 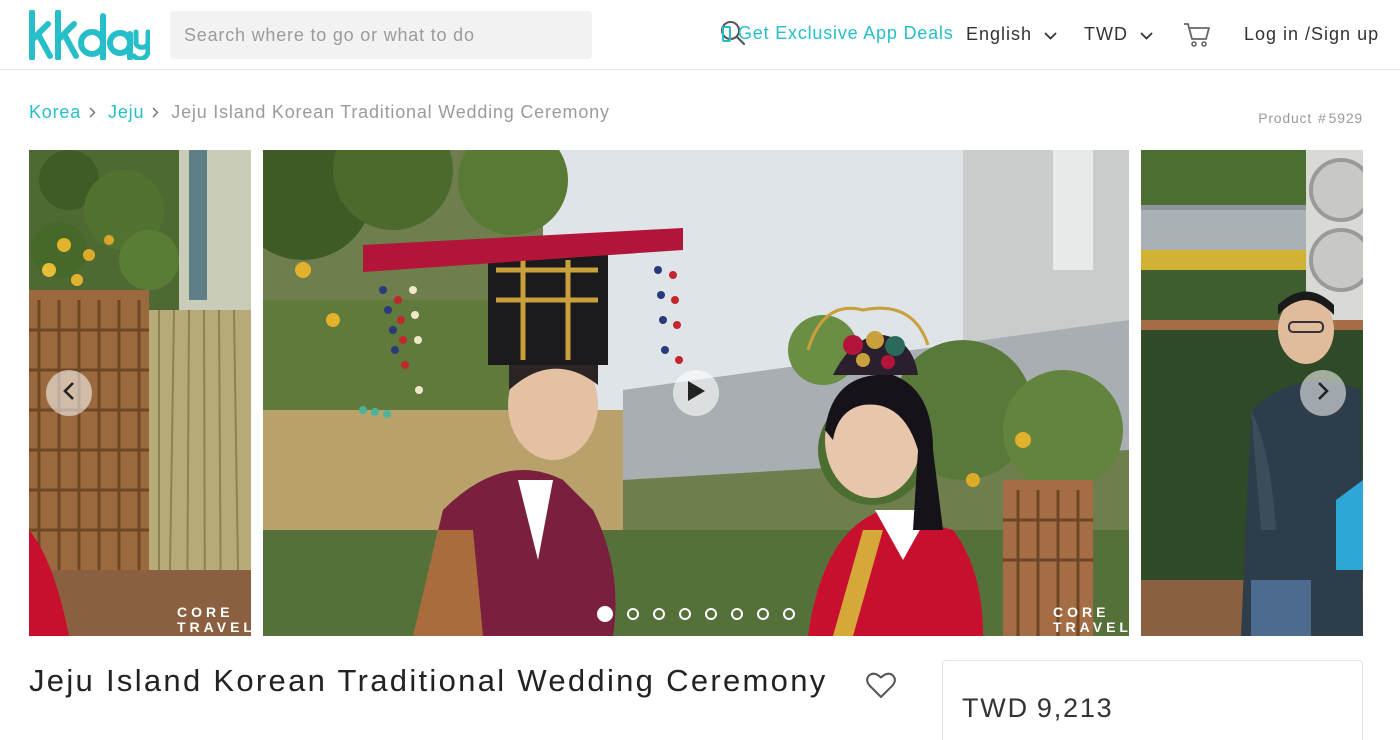 I want to click on app-deals-link: Get Exclusive App Deals, so click(x=838, y=33).